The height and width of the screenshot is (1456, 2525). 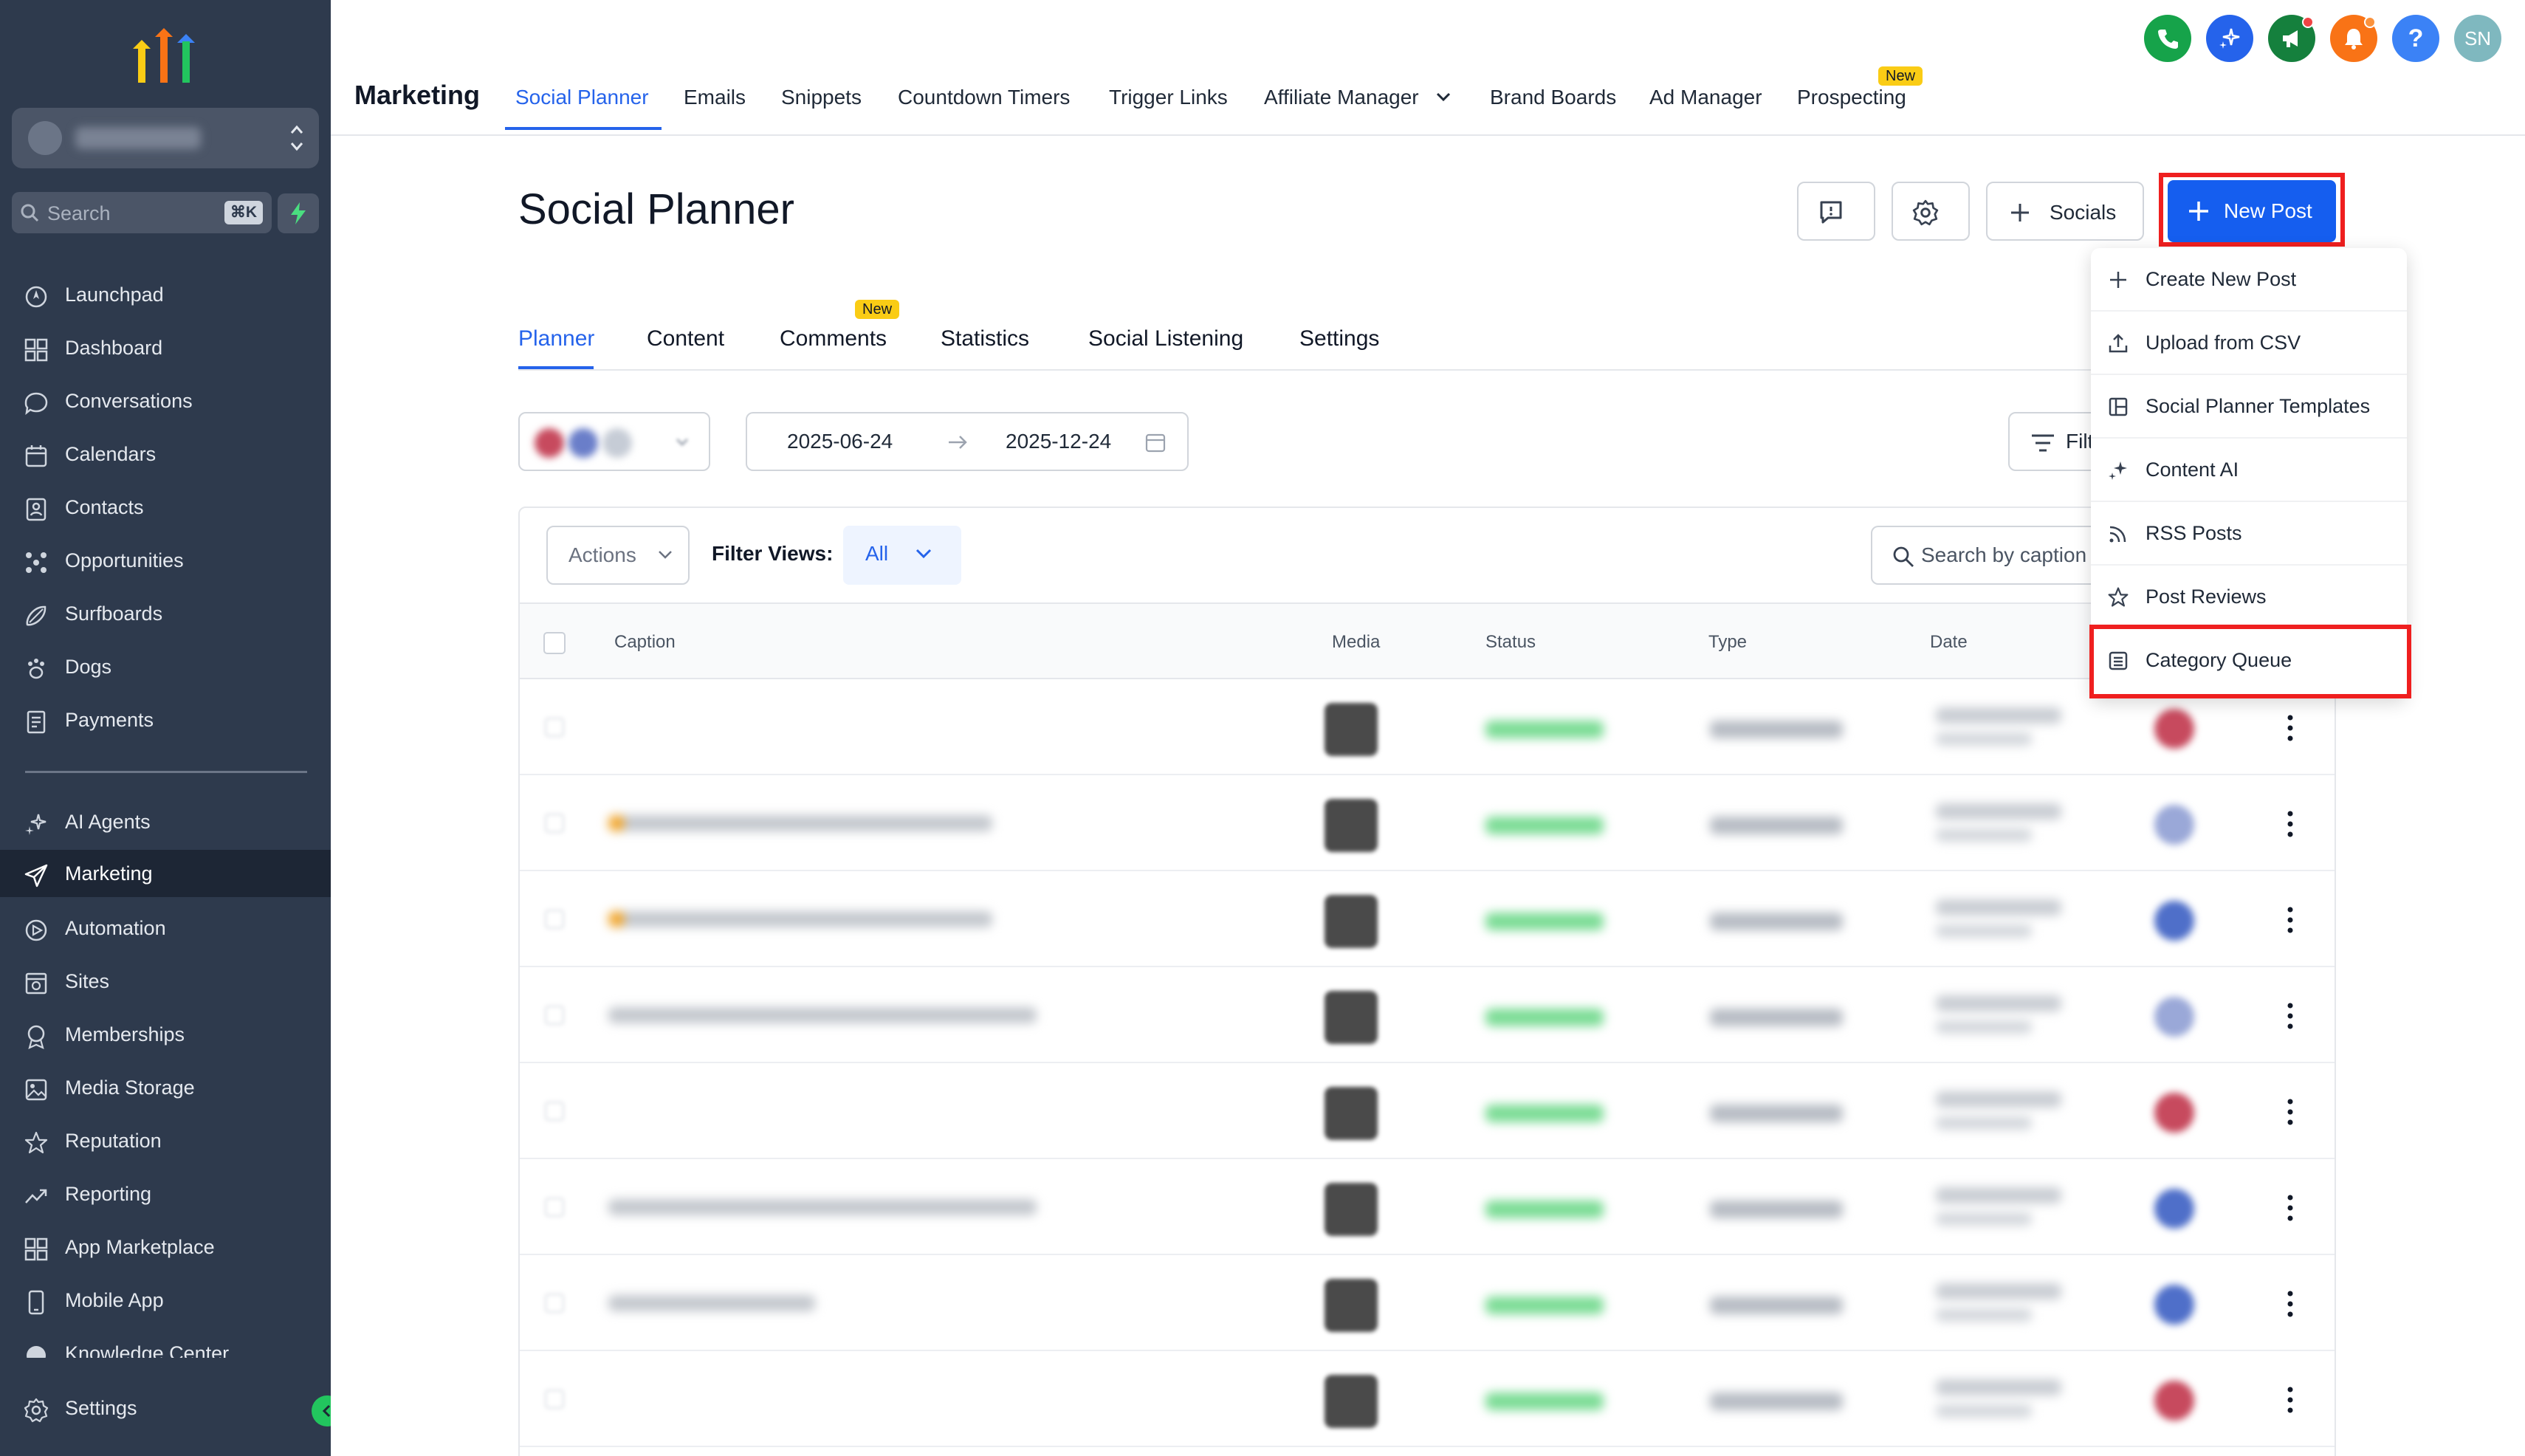 What do you see at coordinates (1553, 98) in the screenshot?
I see `tab-brand-boards: Brand Boards` at bounding box center [1553, 98].